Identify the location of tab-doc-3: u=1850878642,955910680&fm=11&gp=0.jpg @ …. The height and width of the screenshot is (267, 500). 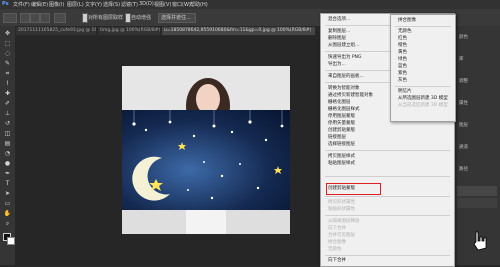
(238, 31).